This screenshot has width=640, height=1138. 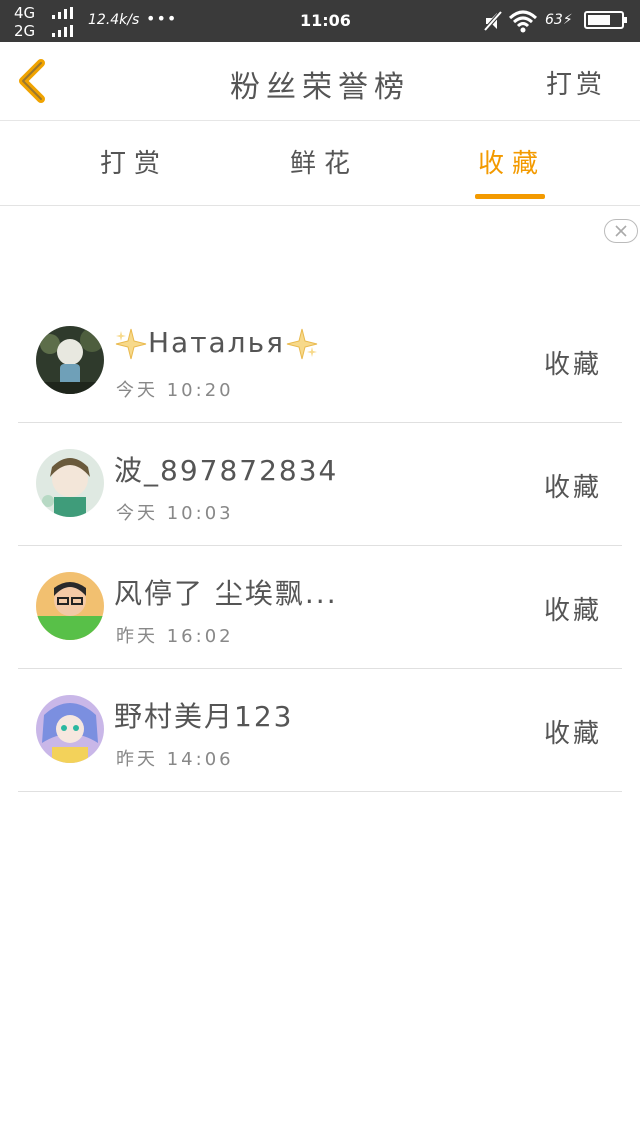 What do you see at coordinates (325, 20) in the screenshot?
I see `clock: 11:06` at bounding box center [325, 20].